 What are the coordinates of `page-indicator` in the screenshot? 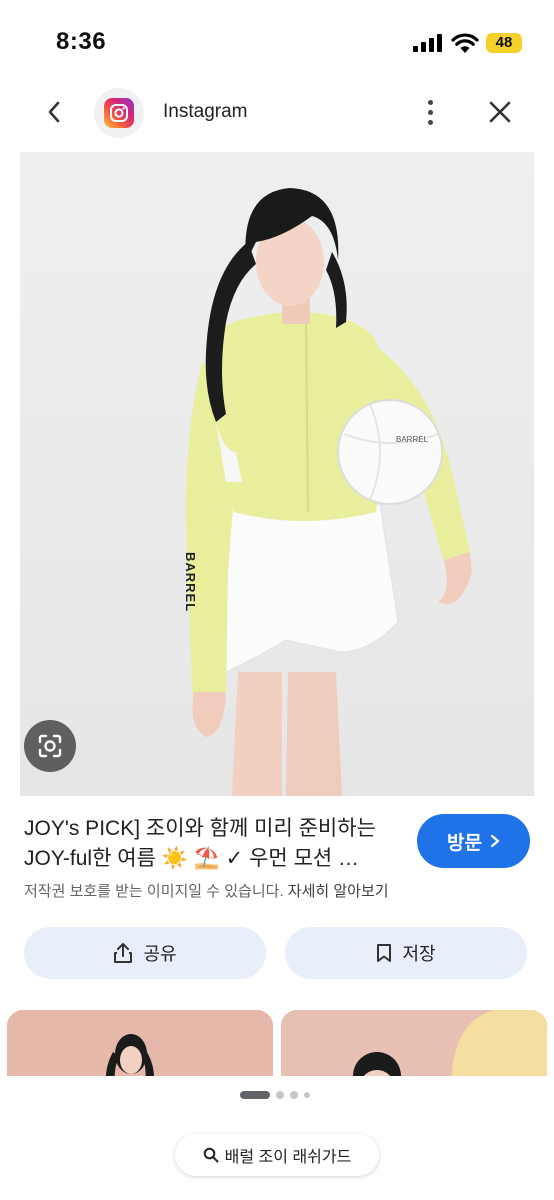 It's located at (275, 1095).